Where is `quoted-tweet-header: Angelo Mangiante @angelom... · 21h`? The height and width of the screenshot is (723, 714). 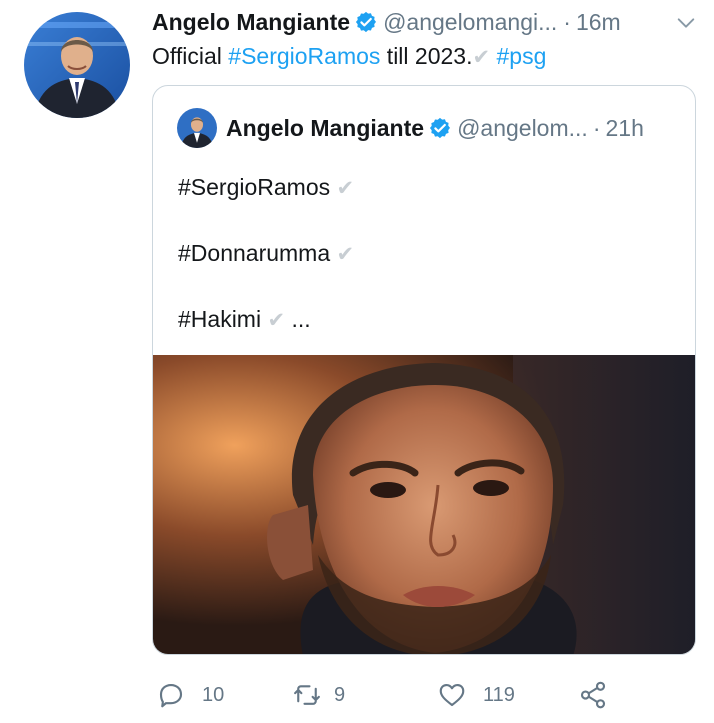 quoted-tweet-header: Angelo Mangiante @angelom... · 21h is located at coordinates (427, 128).